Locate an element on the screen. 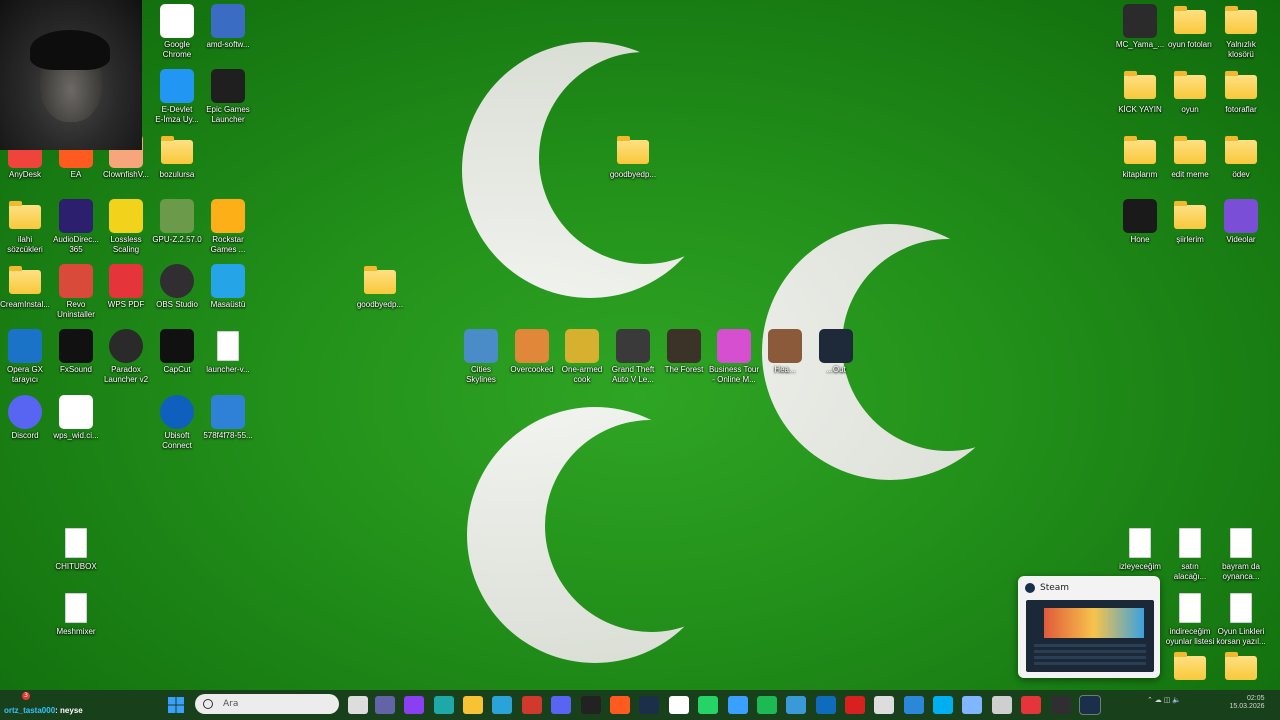 The image size is (1280, 720). desktop-icon: ...Out is located at coordinates (836, 359).